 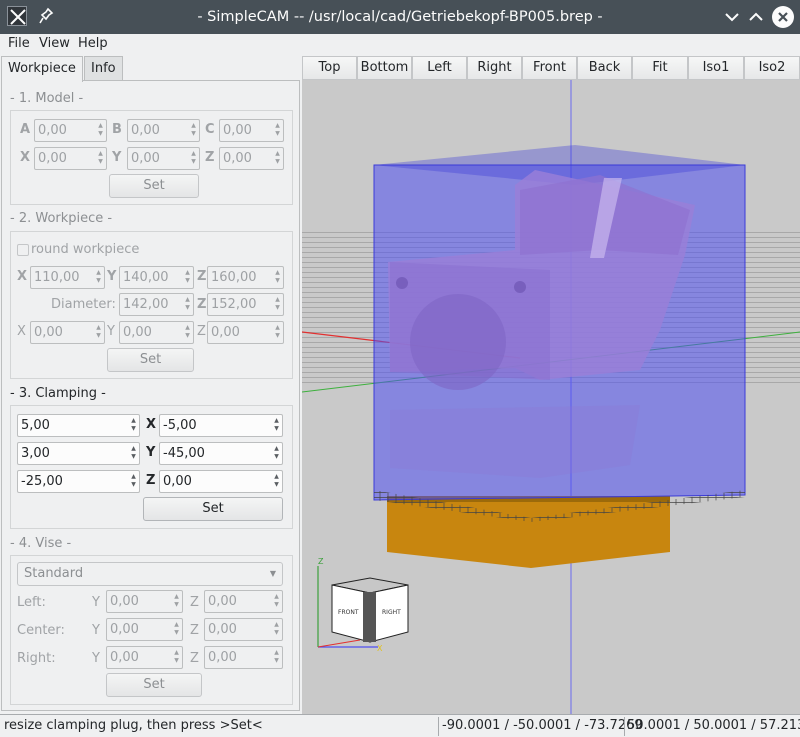 What do you see at coordinates (604, 68) in the screenshot?
I see `view-back-button: Back` at bounding box center [604, 68].